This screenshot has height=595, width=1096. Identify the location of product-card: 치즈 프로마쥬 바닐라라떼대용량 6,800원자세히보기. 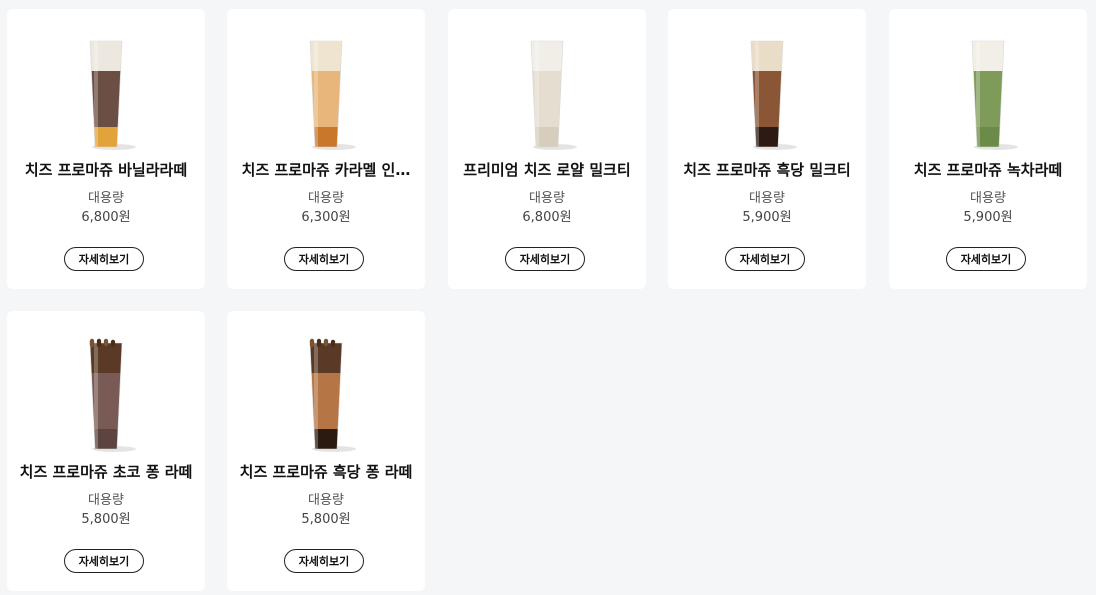
(106, 149).